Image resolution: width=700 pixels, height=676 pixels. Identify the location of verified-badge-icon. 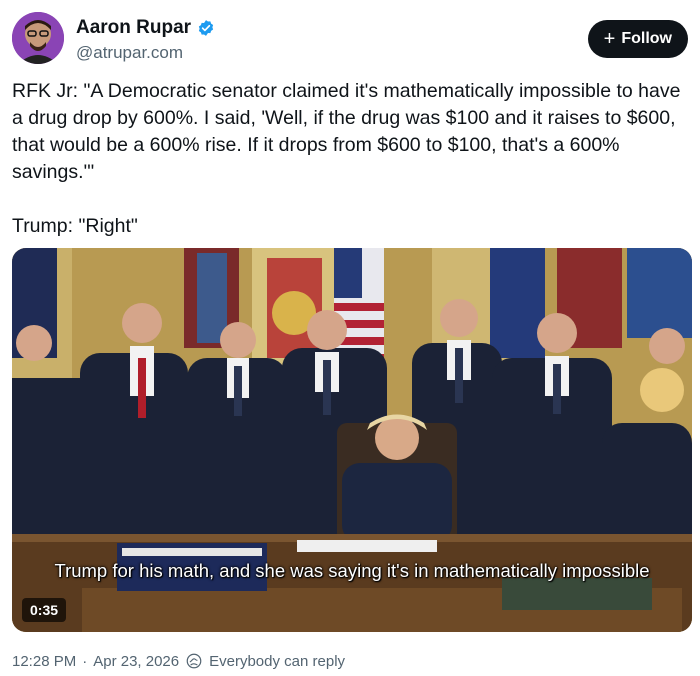
(206, 28).